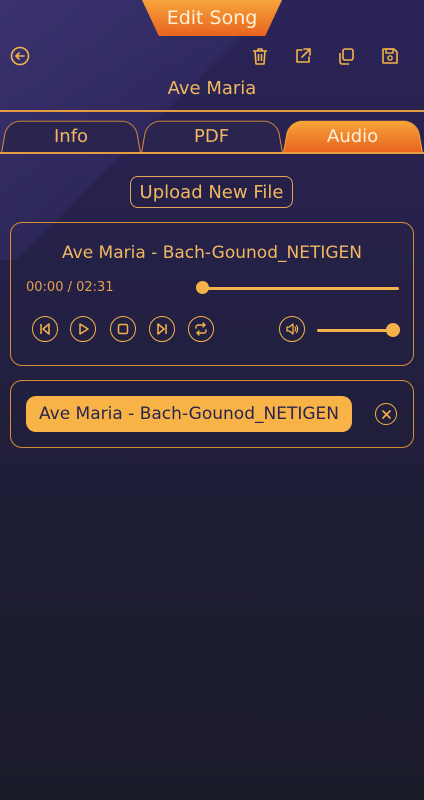 This screenshot has width=424, height=800. I want to click on close-icon, so click(386, 414).